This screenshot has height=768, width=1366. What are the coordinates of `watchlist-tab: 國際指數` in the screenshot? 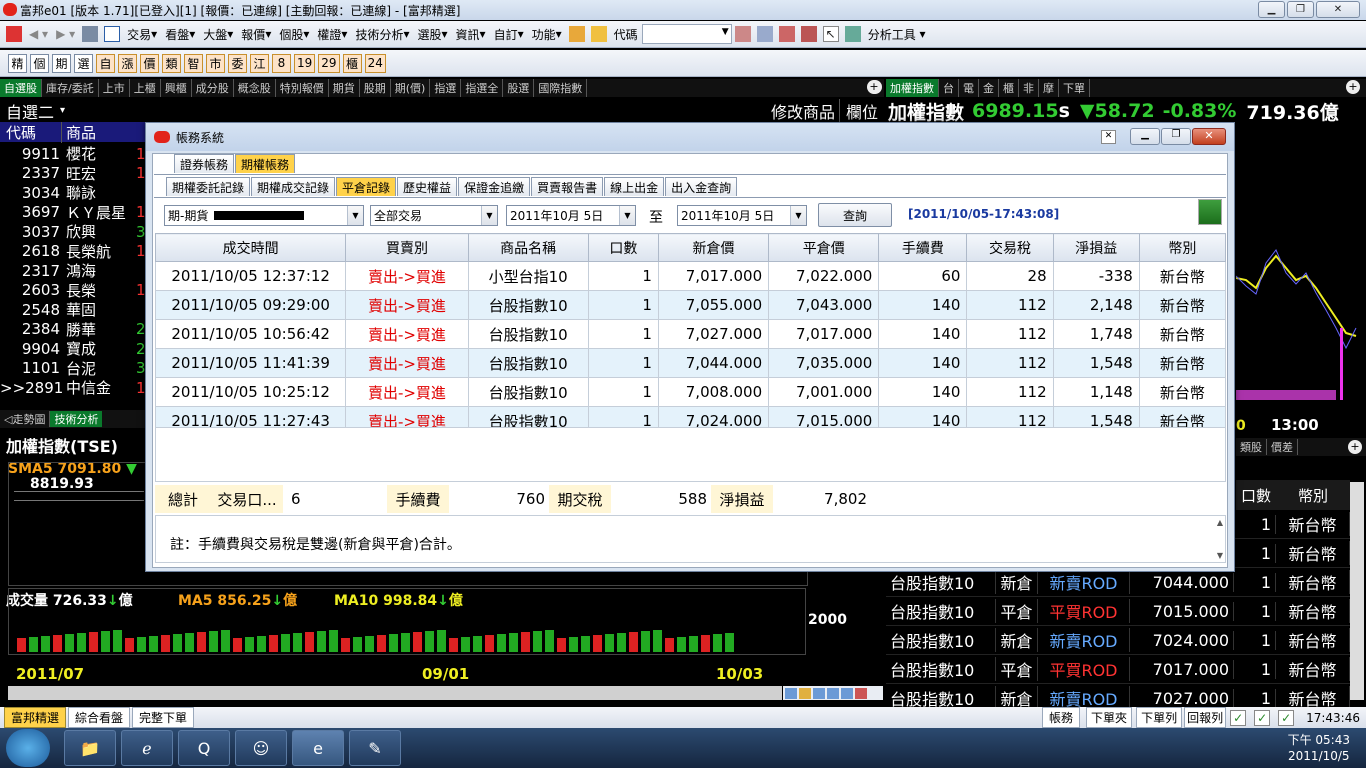 It's located at (561, 88).